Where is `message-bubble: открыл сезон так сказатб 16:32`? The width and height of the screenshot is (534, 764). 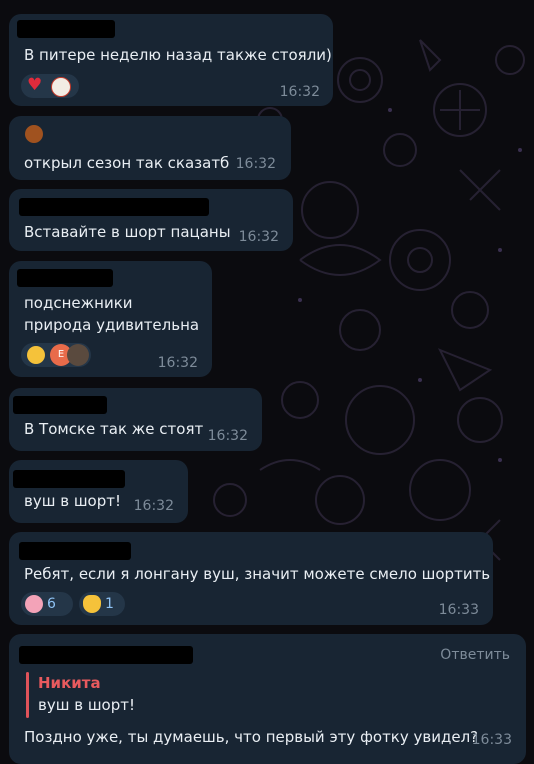 message-bubble: открыл сезон так сказатб 16:32 is located at coordinates (150, 148).